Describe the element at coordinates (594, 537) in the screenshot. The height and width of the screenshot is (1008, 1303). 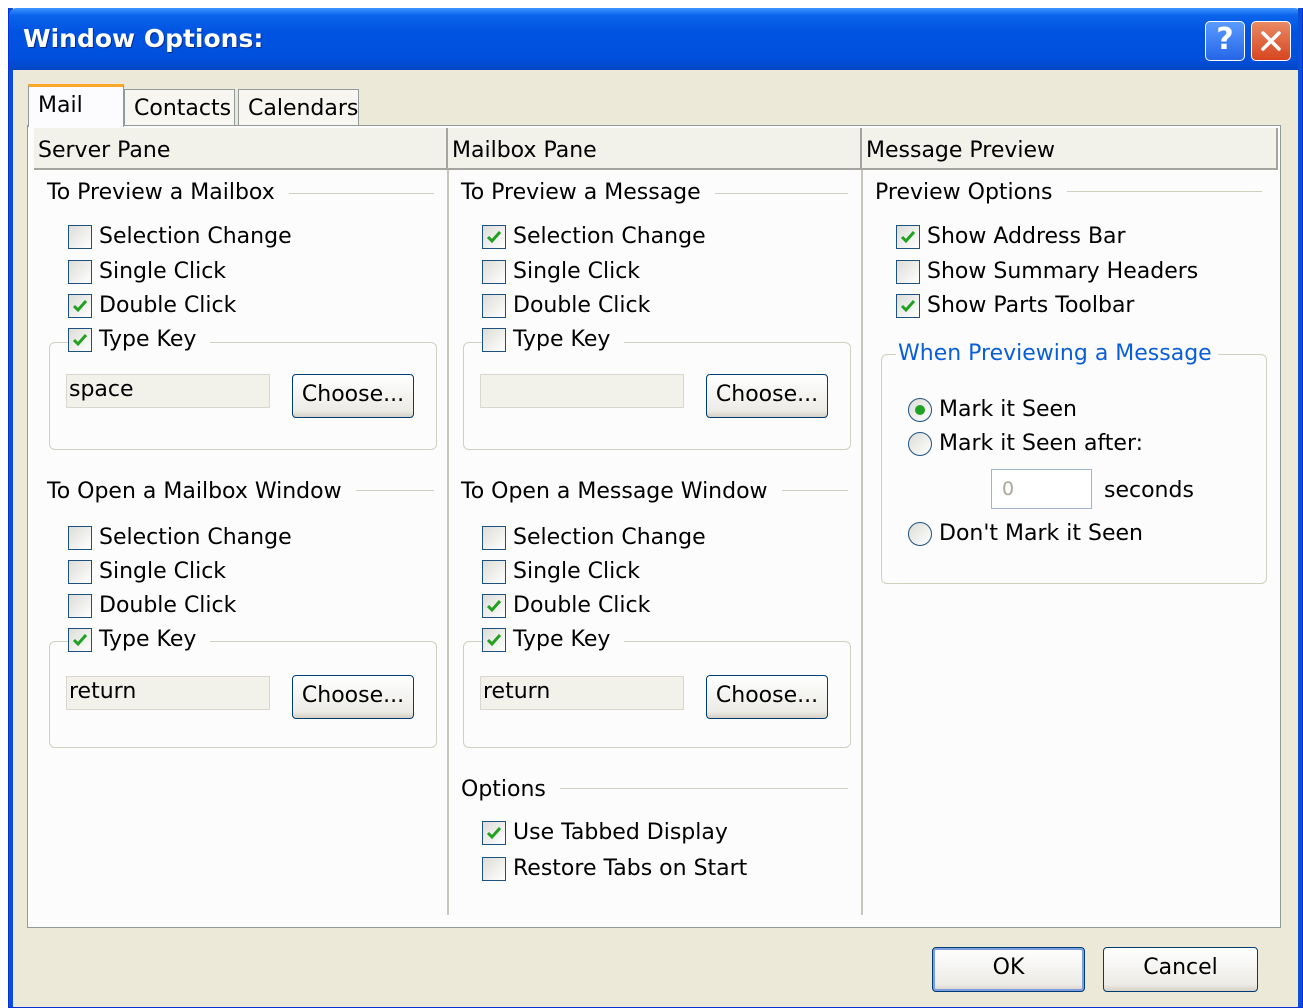
I see `mailbox-open-selection-change-checkbox: Selection Change` at that location.